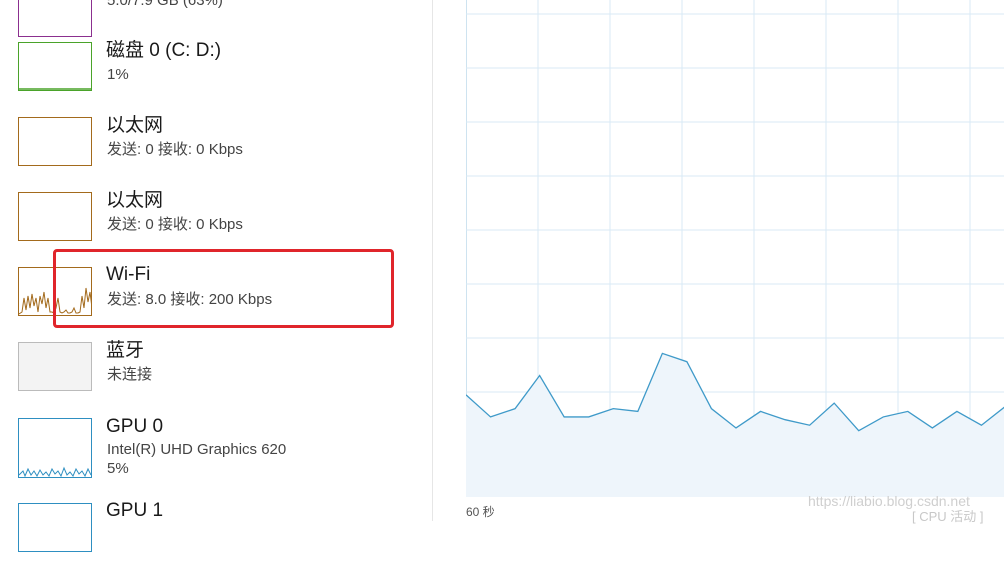 Image resolution: width=1004 pixels, height=570 pixels. Describe the element at coordinates (55, 366) in the screenshot. I see `bluetooth-thumbnail` at that location.